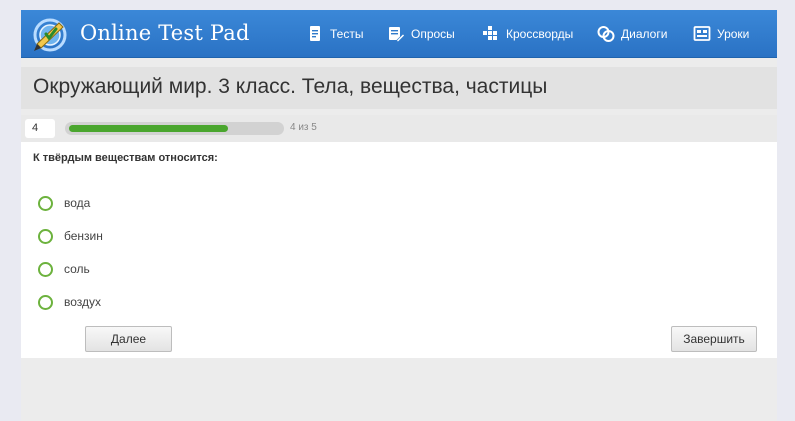 Image resolution: width=795 pixels, height=421 pixels. I want to click on nav-item-tests: Тесты, so click(334, 34).